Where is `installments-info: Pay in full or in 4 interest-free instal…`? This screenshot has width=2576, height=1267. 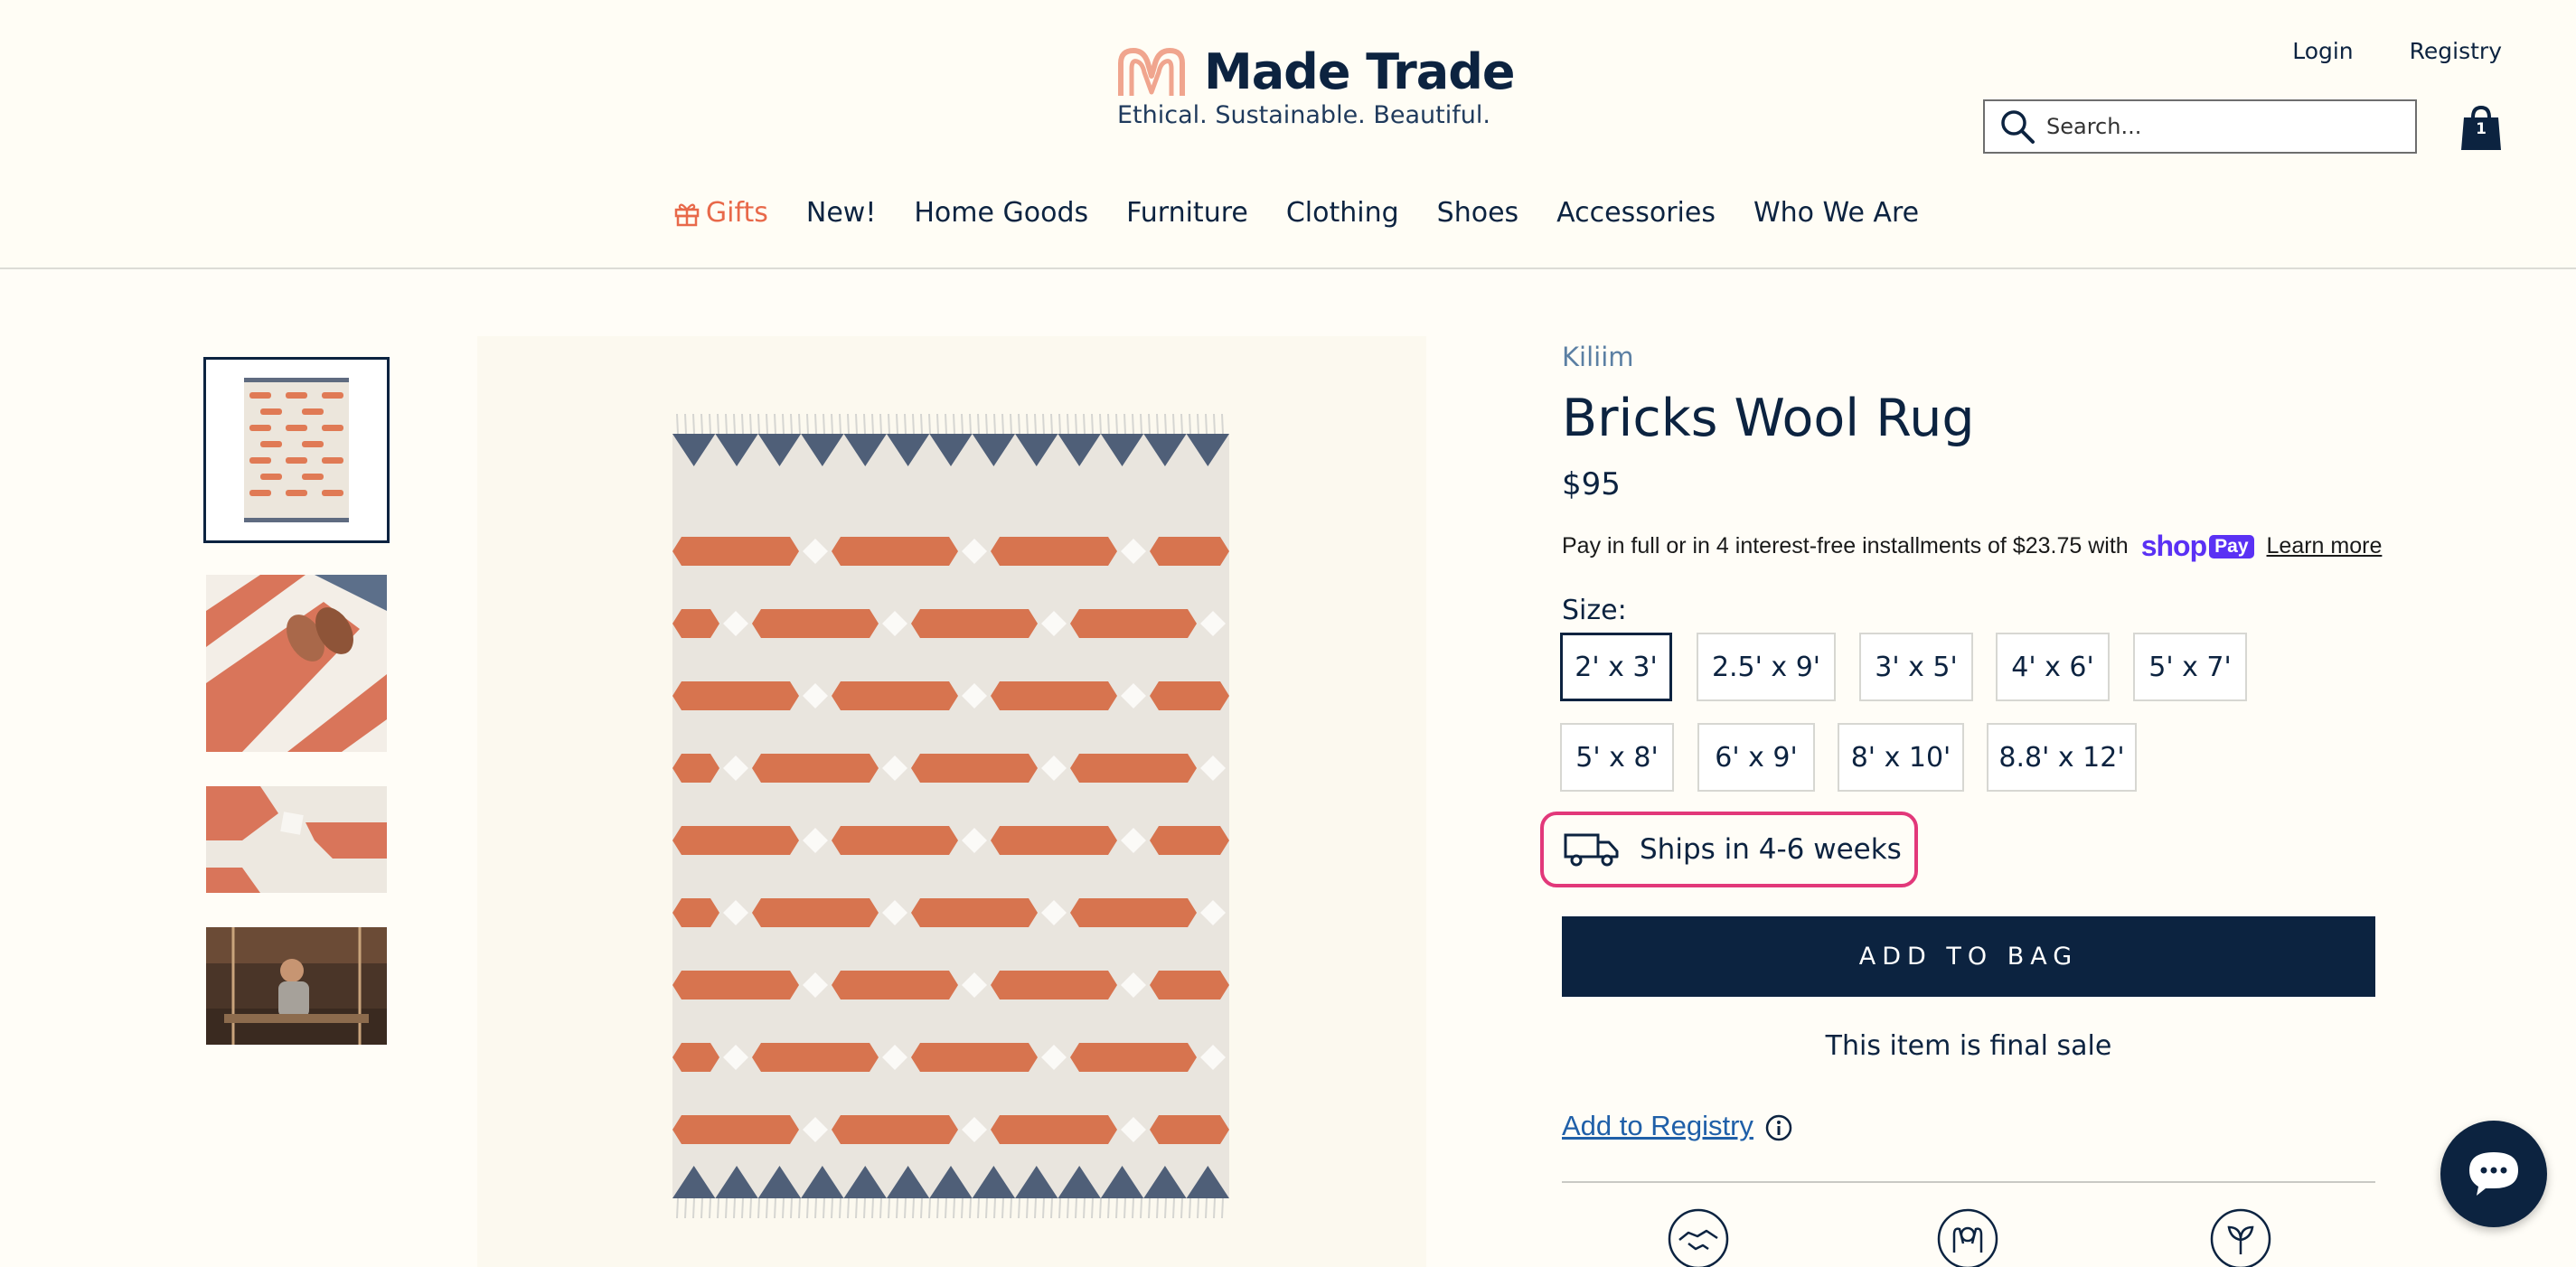 installments-info: Pay in full or in 4 interest-free instal… is located at coordinates (1972, 546).